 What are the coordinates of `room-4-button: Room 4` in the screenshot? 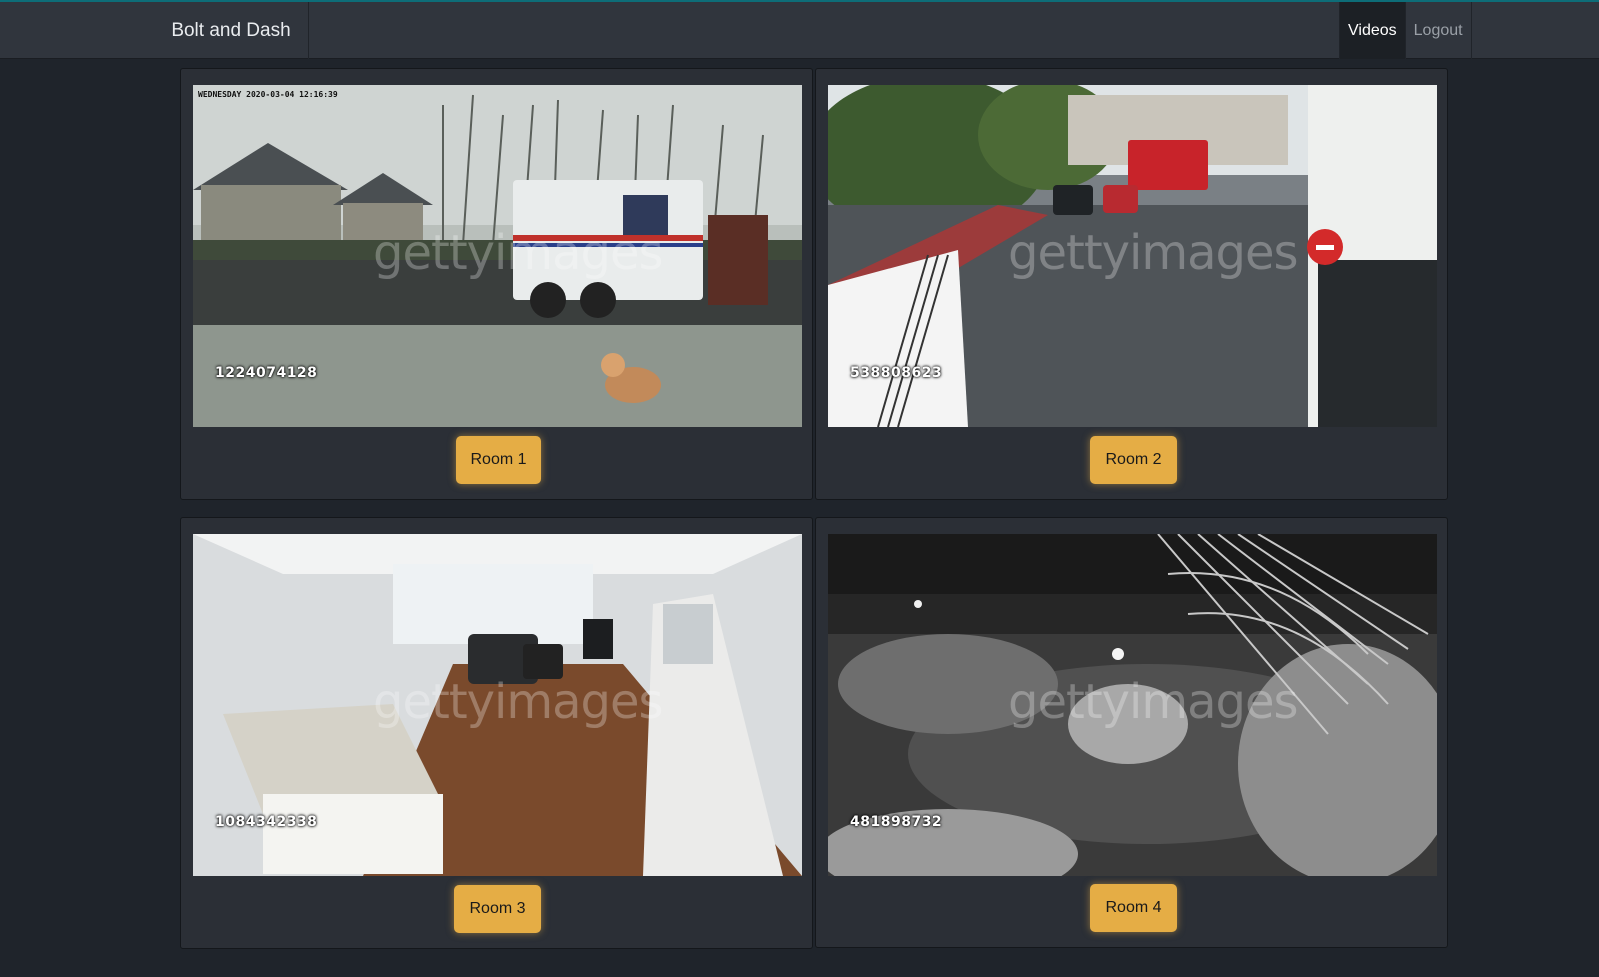 It's located at (1133, 908).